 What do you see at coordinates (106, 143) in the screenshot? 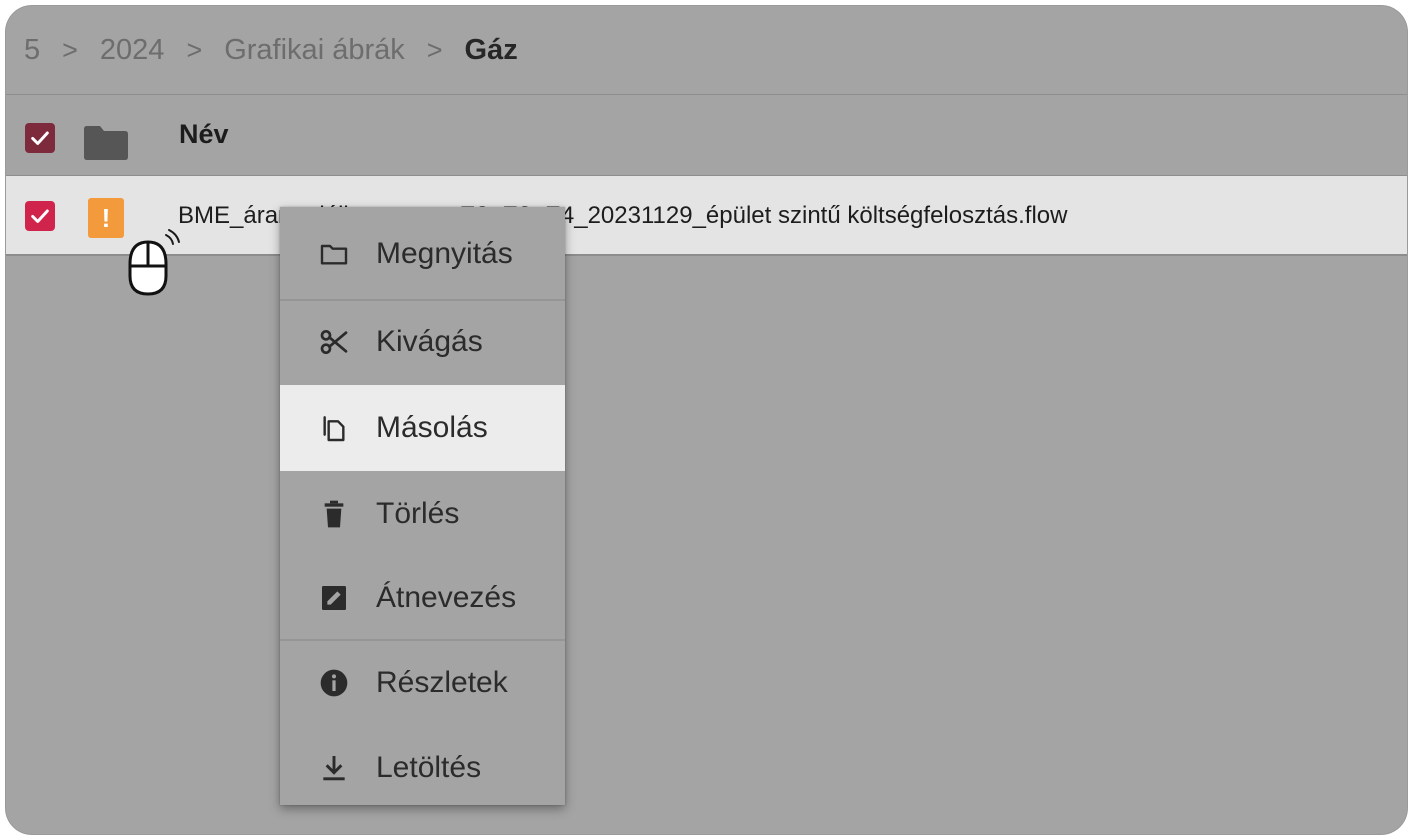
I see `folder-icon` at bounding box center [106, 143].